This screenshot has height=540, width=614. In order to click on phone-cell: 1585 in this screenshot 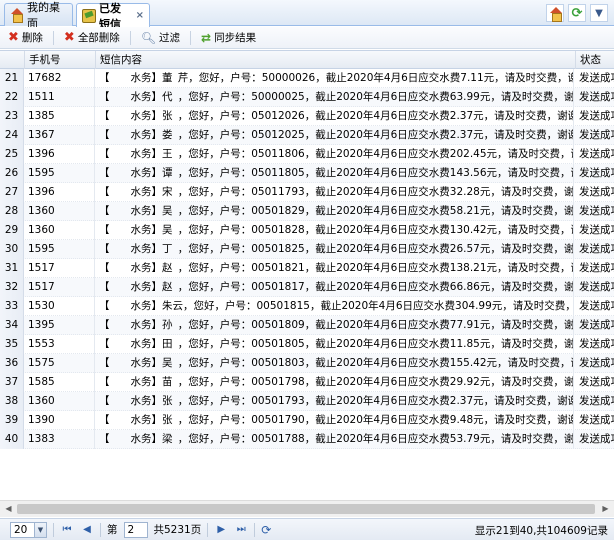, I will do `click(60, 382)`.